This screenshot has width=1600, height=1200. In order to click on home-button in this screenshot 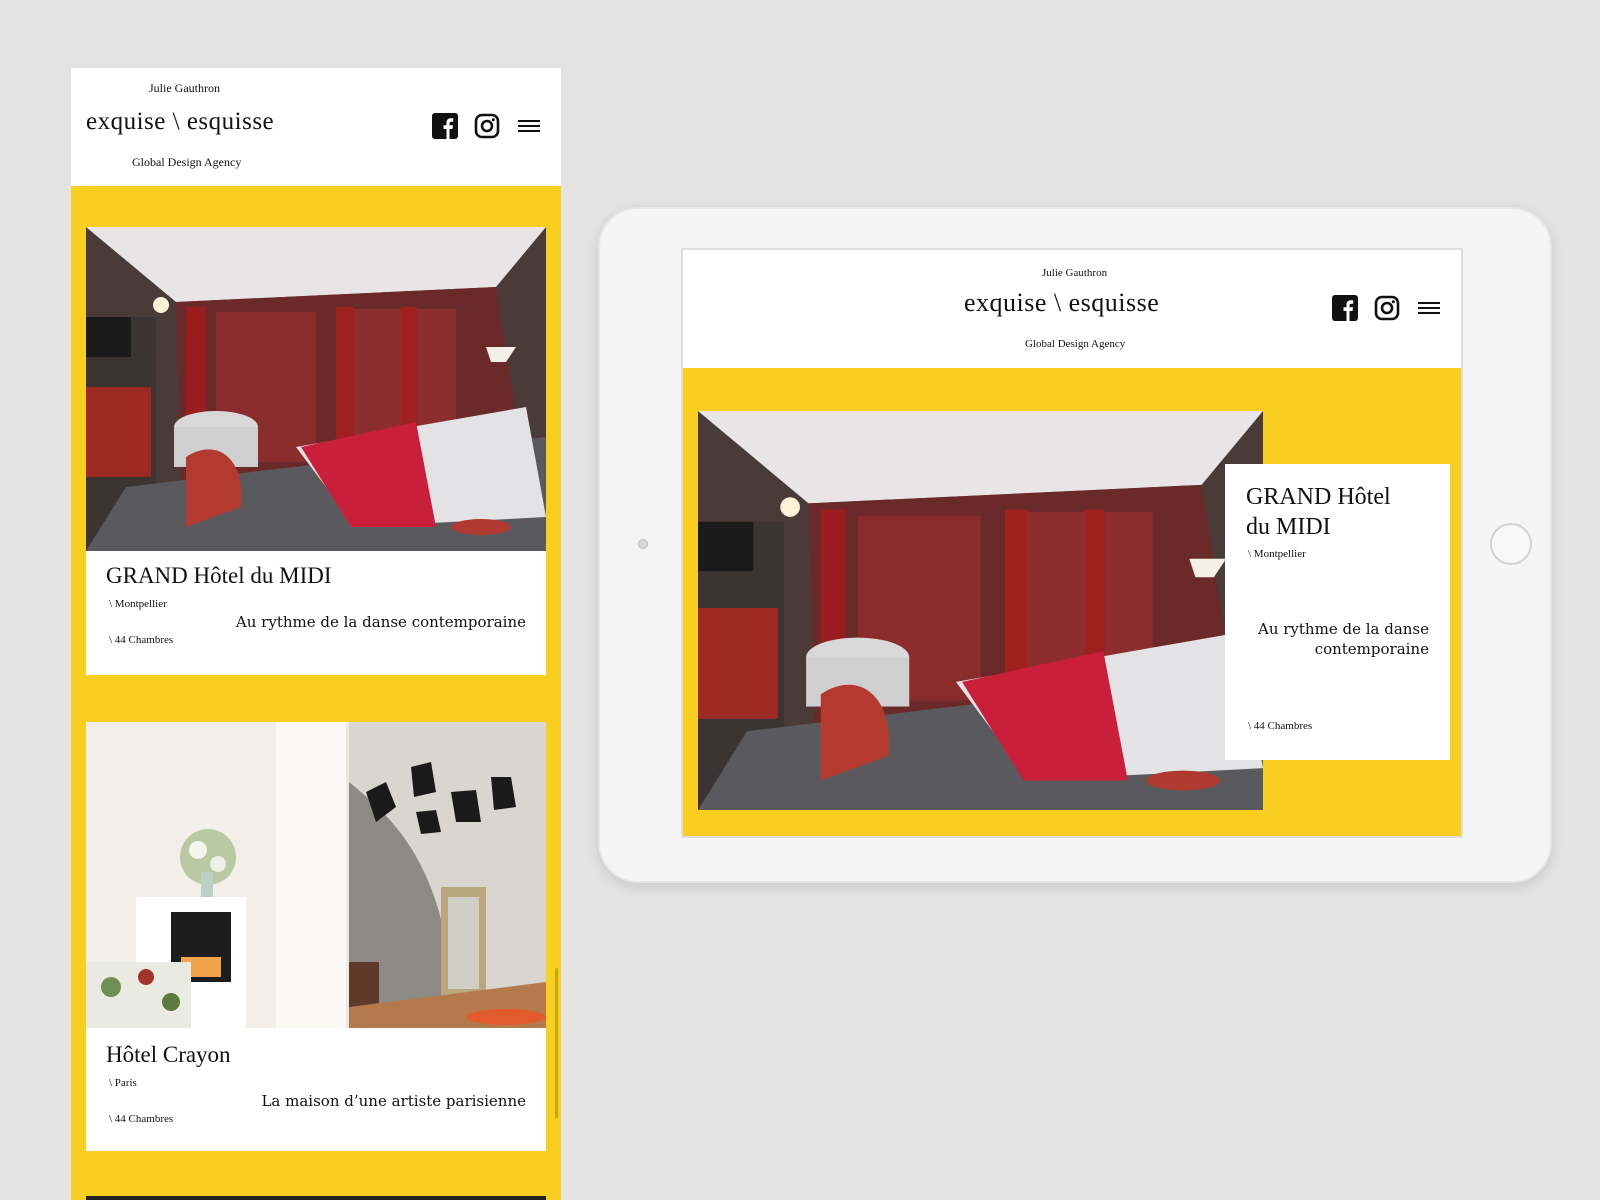, I will do `click(1511, 544)`.